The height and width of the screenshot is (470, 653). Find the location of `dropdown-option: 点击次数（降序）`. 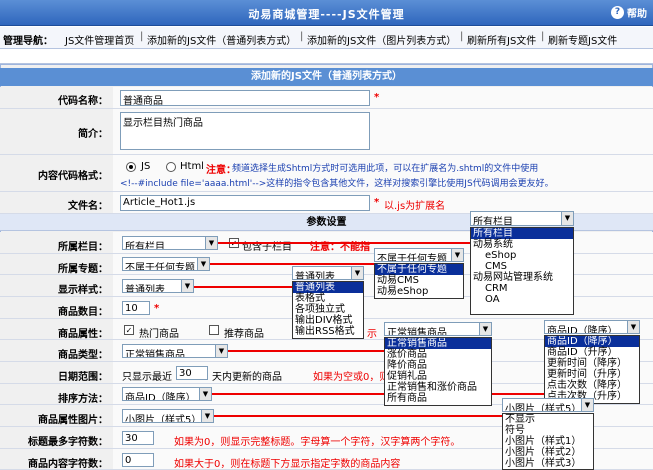

dropdown-option: 点击次数（降序） is located at coordinates (592, 385).